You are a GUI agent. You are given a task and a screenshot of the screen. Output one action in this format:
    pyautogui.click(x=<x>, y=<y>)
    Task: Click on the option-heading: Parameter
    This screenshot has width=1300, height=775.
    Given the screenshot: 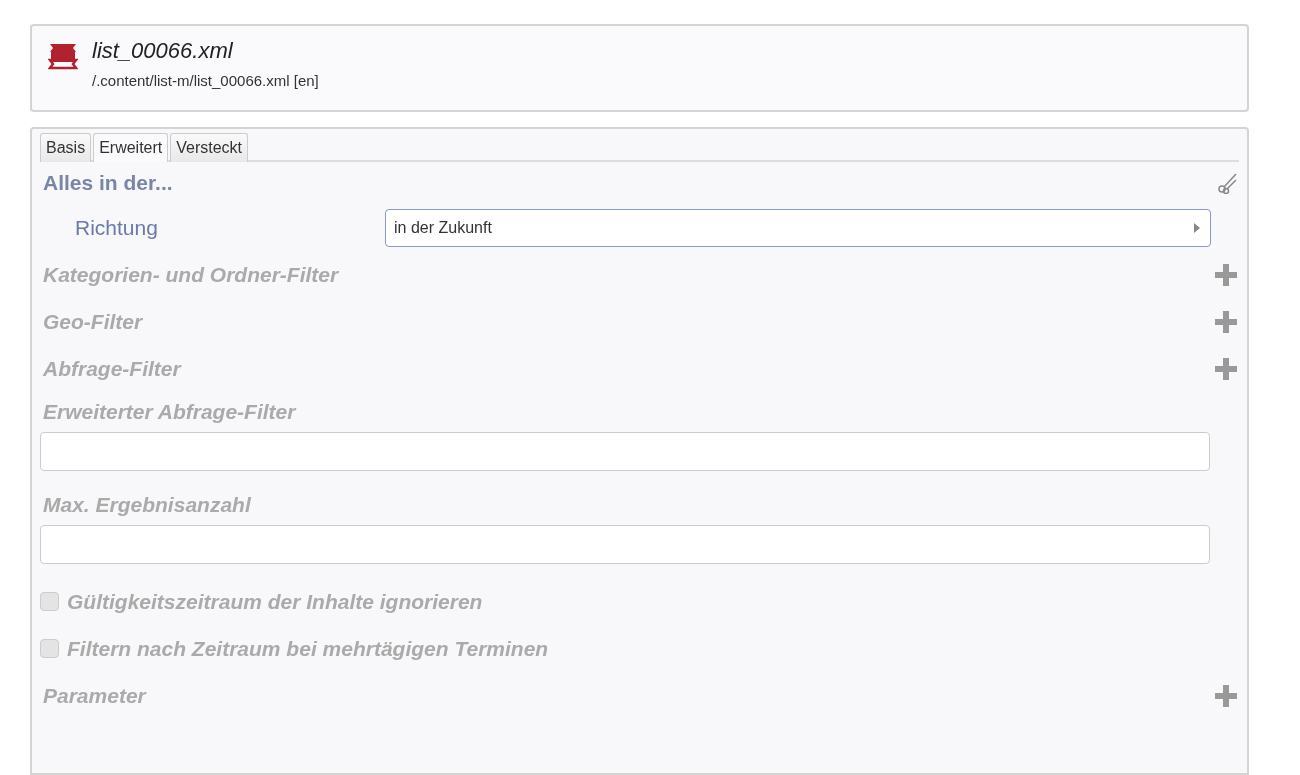 What is the action you would take?
    pyautogui.click(x=94, y=695)
    